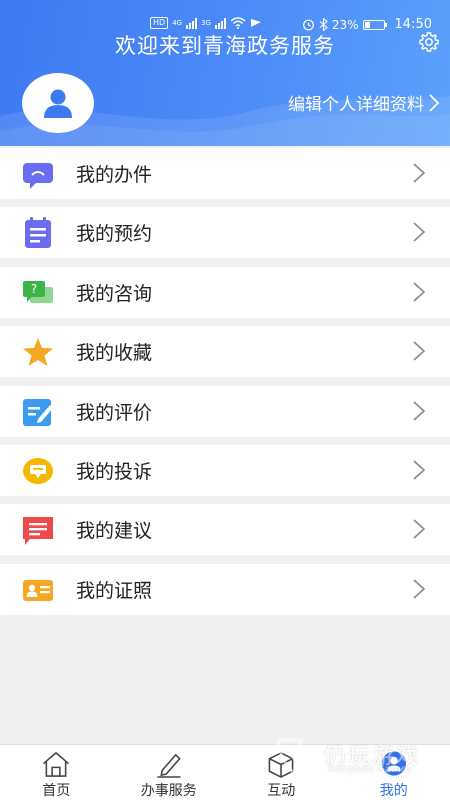 The height and width of the screenshot is (800, 450). What do you see at coordinates (38, 291) in the screenshot?
I see `question-chat-icon: ?` at bounding box center [38, 291].